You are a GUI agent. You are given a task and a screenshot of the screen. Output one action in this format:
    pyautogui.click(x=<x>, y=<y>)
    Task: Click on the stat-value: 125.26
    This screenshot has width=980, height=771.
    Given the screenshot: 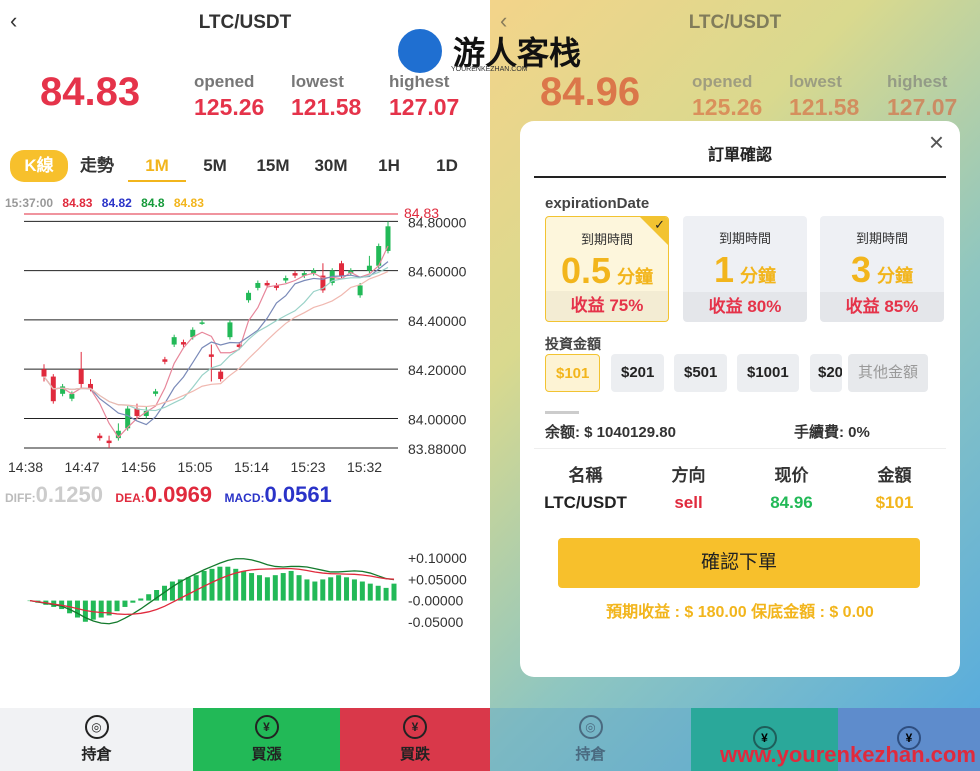 What is the action you would take?
    pyautogui.click(x=727, y=107)
    